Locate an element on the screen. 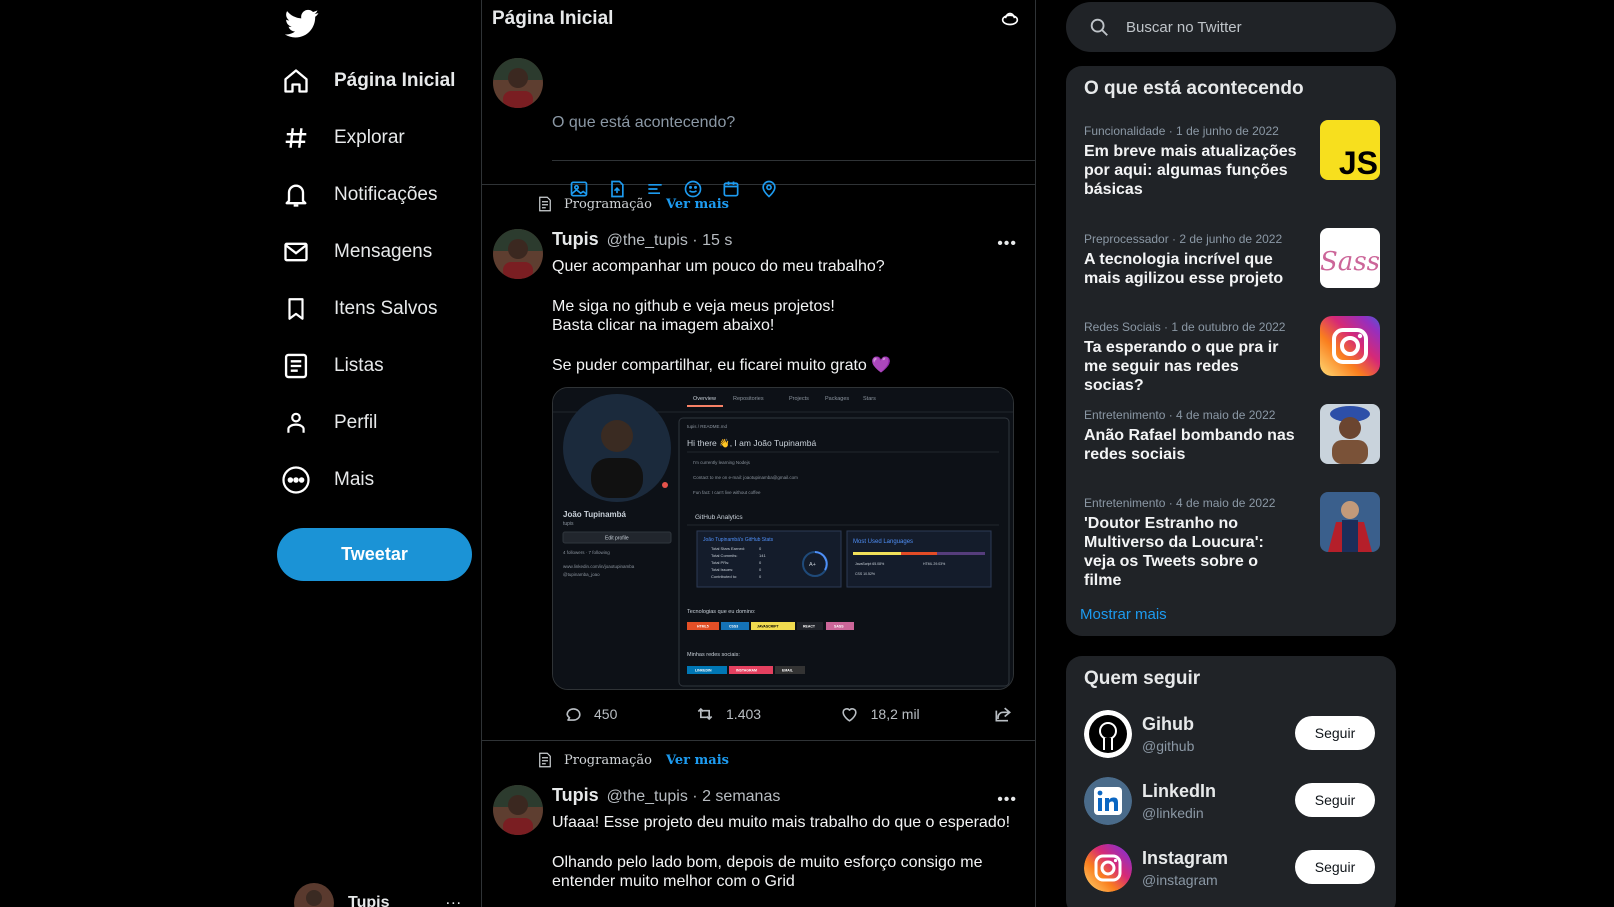 Image resolution: width=1614 pixels, height=907 pixels. nav-item-more: Mais is located at coordinates (367, 479).